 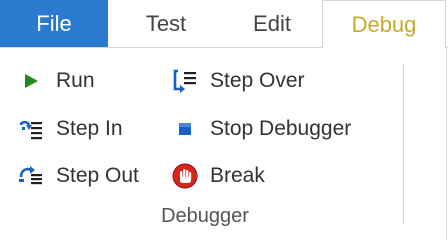 I want to click on tab-debug: Debug, so click(x=384, y=24).